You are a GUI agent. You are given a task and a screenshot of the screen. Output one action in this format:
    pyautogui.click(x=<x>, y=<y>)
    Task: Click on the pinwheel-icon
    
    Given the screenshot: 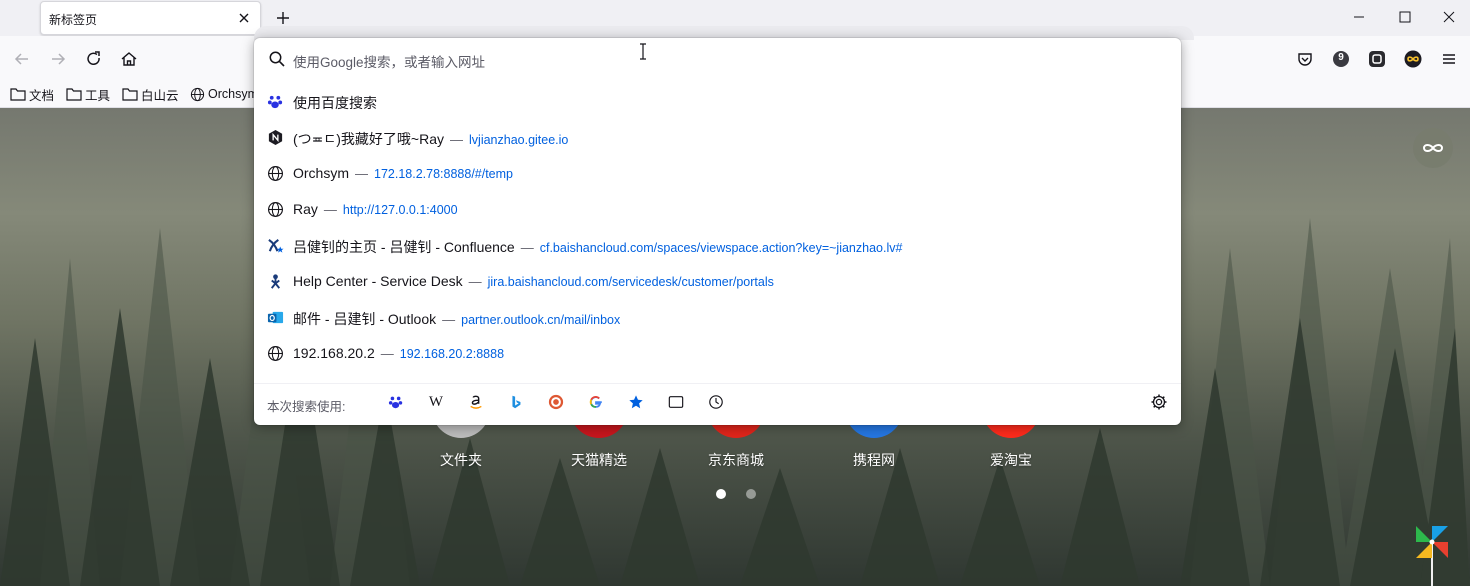 What is the action you would take?
    pyautogui.click(x=1432, y=554)
    